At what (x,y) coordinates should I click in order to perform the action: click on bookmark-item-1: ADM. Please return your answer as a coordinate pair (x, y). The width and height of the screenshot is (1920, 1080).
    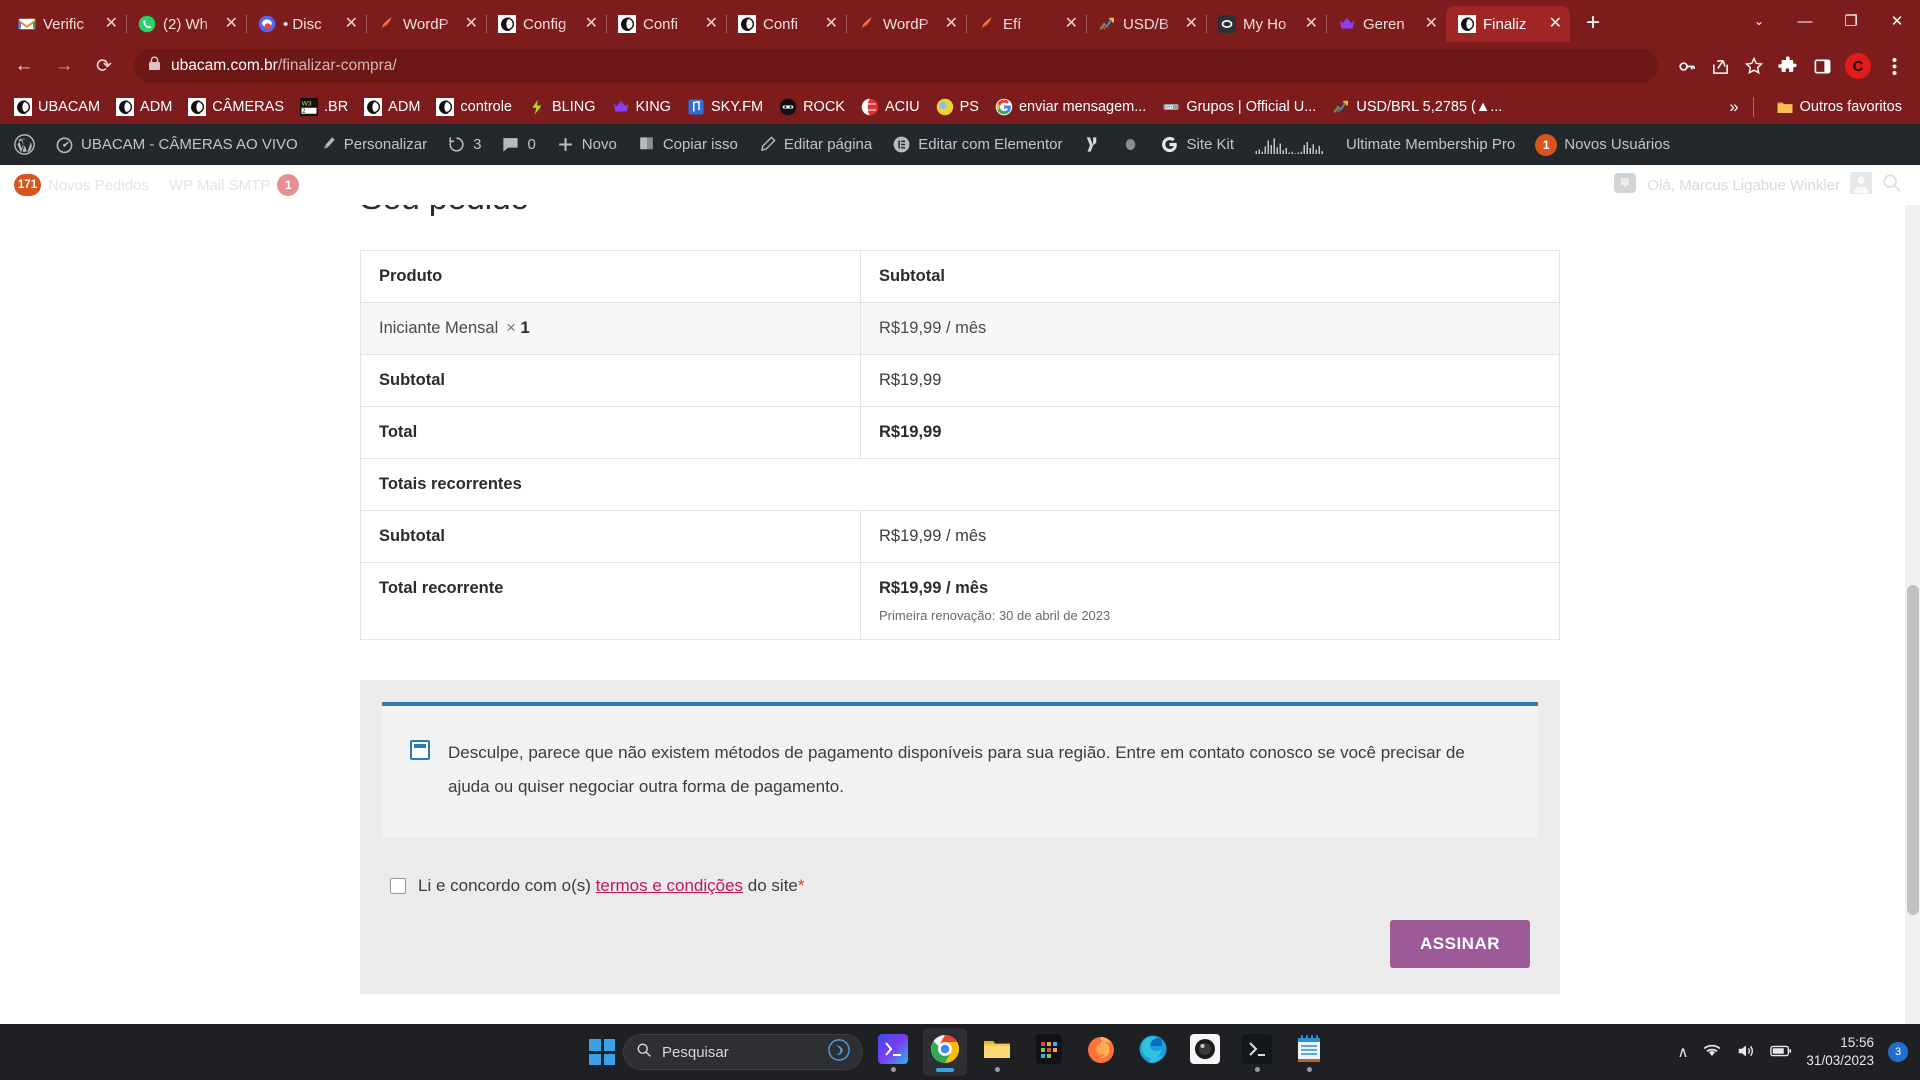
    Looking at the image, I should click on (144, 107).